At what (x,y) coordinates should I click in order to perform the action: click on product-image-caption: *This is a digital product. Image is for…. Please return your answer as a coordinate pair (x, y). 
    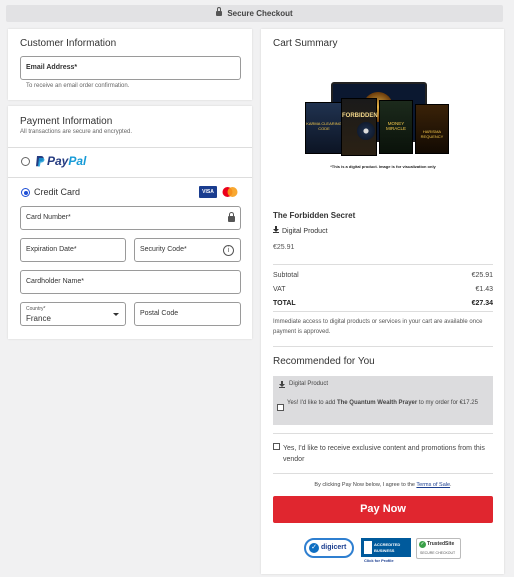
    Looking at the image, I should click on (383, 166).